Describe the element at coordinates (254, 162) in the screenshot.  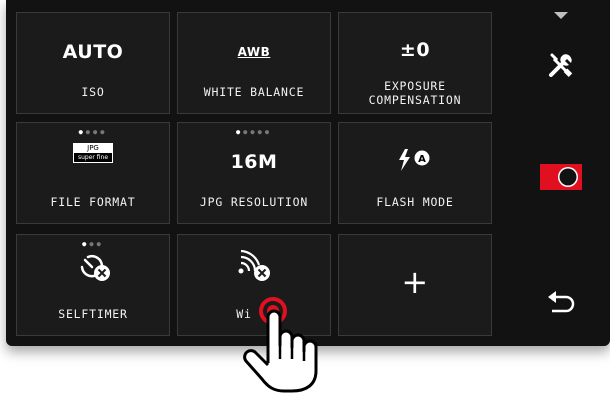
I see `jpg-resolution-value: 16M` at that location.